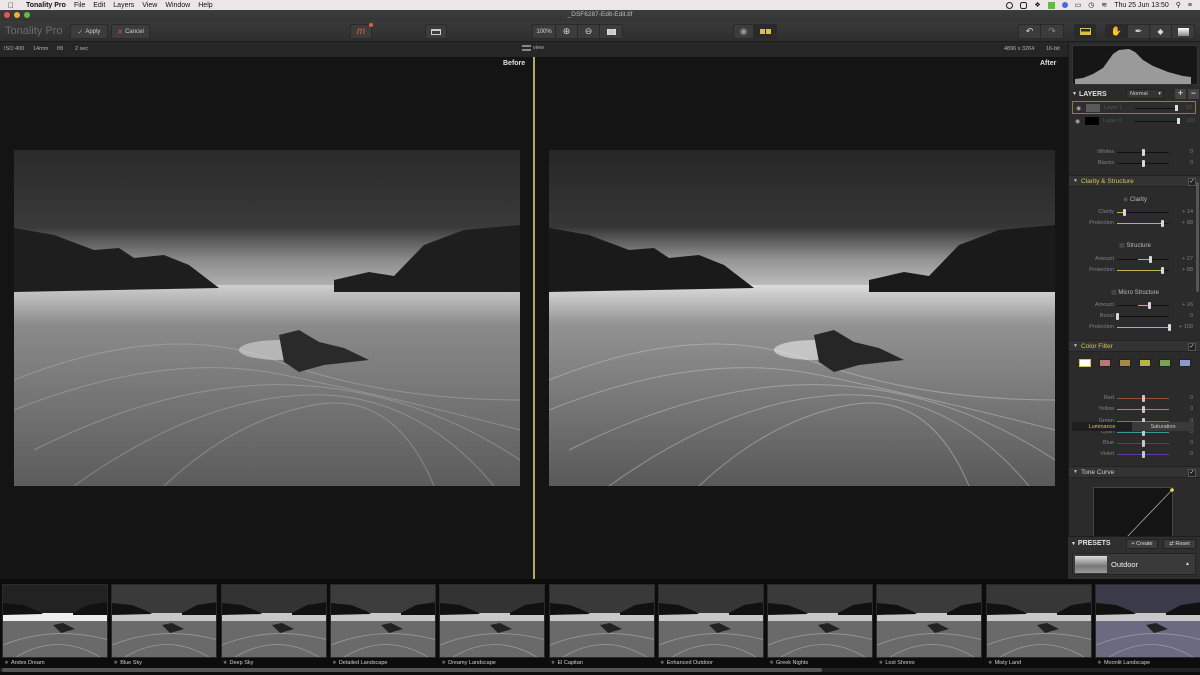 Image resolution: width=1200 pixels, height=675 pixels. What do you see at coordinates (1178, 5) in the screenshot?
I see `spotlight-search-icon: ⚲` at bounding box center [1178, 5].